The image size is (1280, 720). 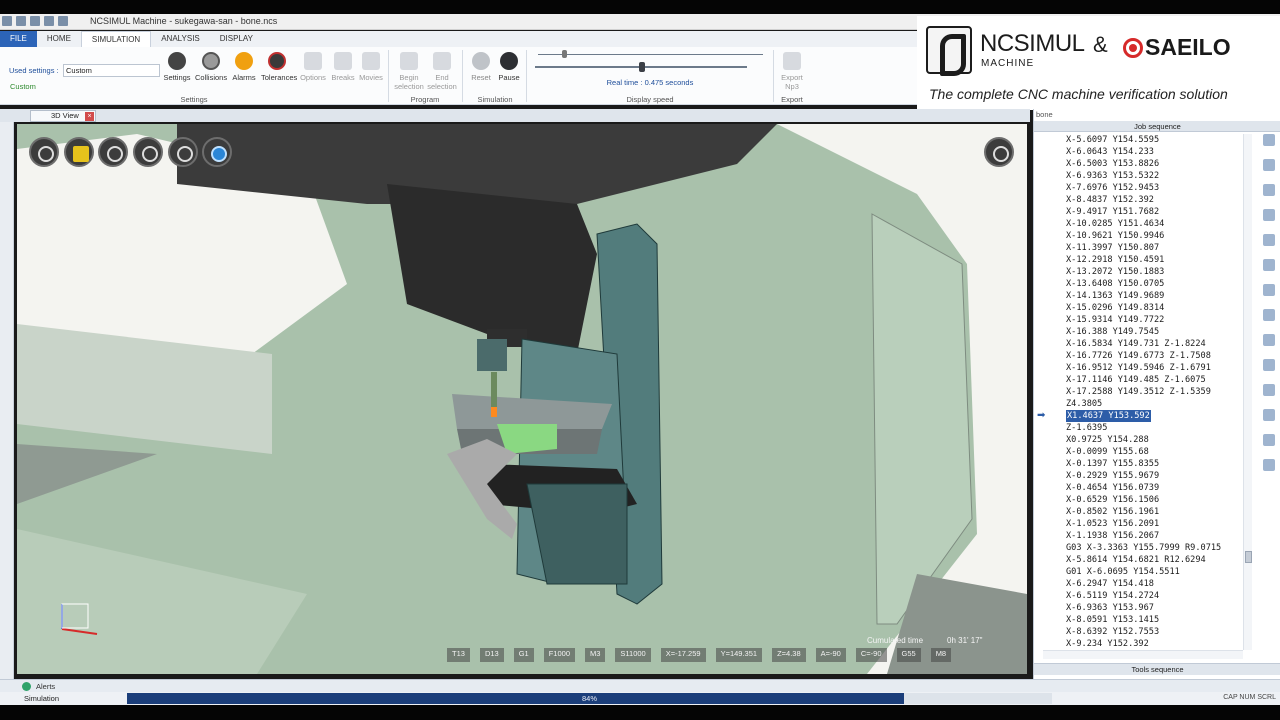 I want to click on nc-code-line: X-6.9363 Y153.967, so click(x=1110, y=608).